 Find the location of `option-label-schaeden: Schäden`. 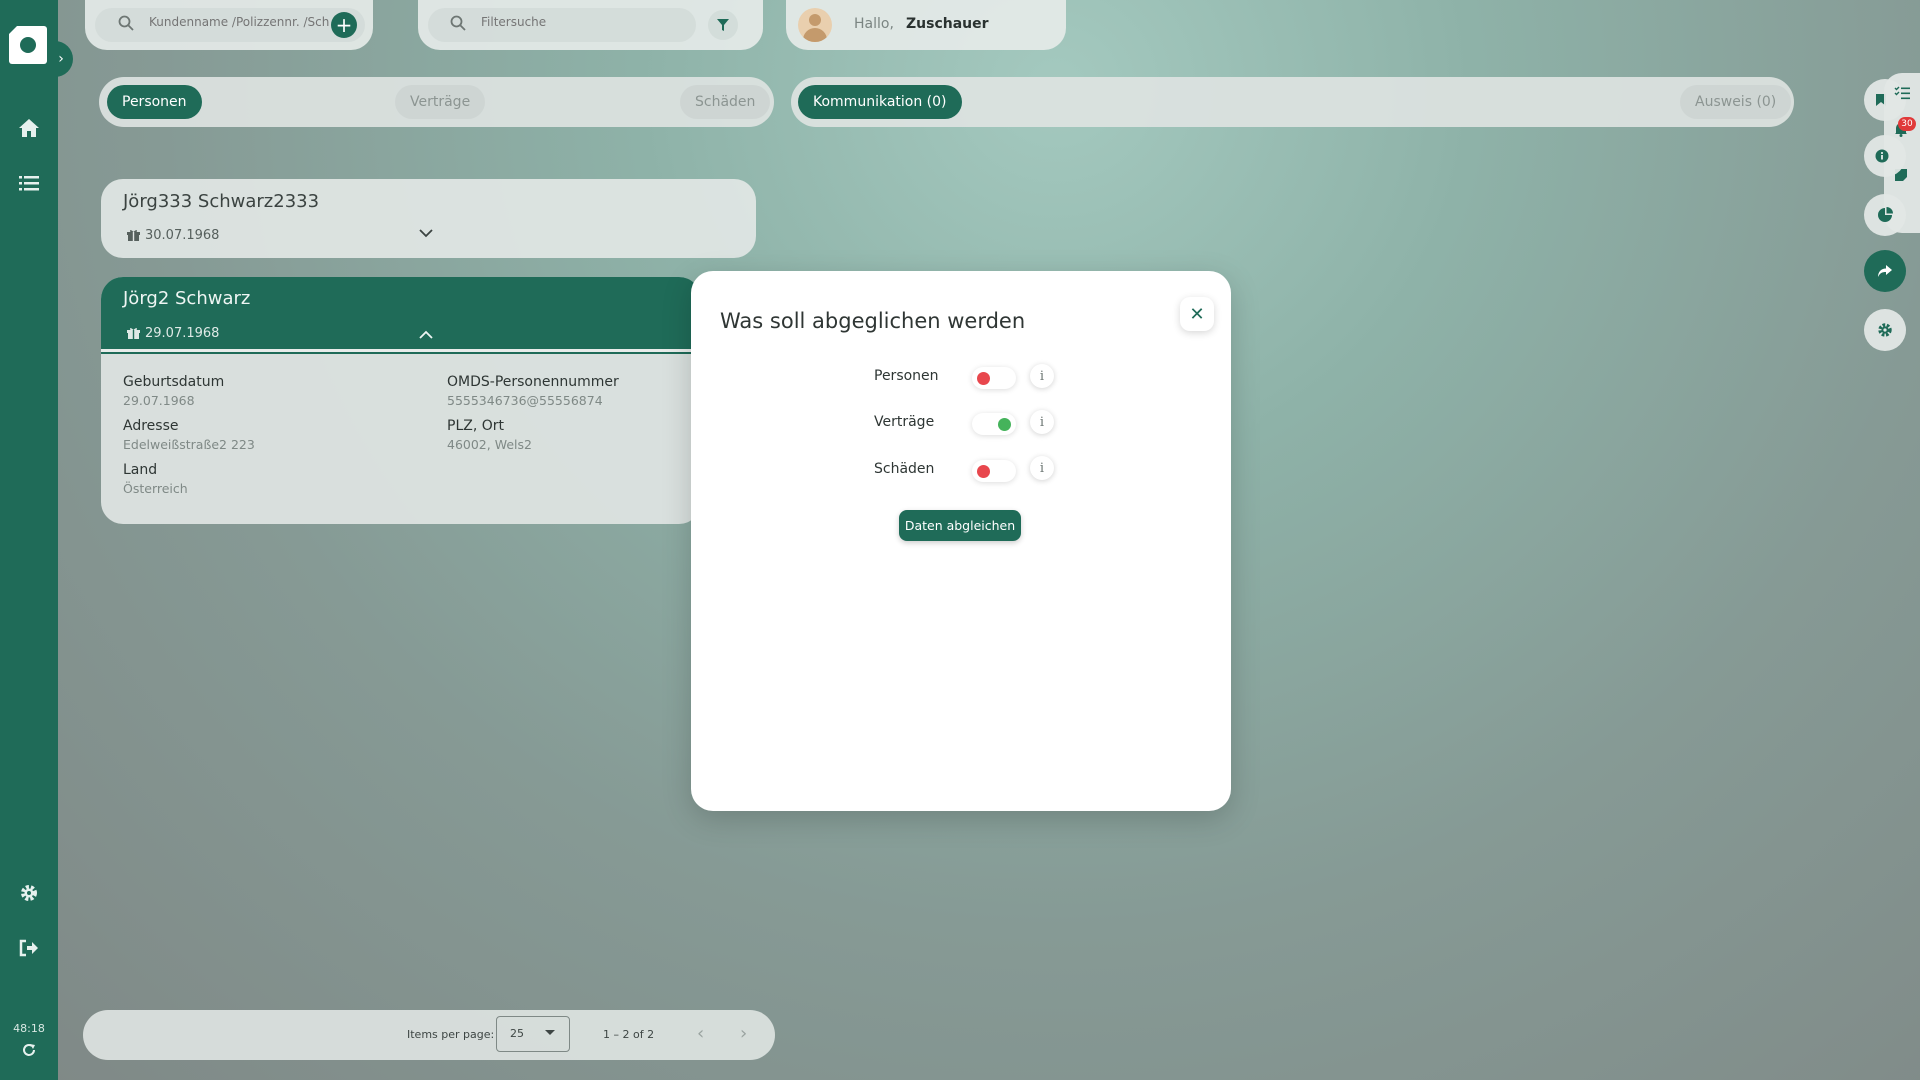

option-label-schaeden: Schäden is located at coordinates (904, 469).